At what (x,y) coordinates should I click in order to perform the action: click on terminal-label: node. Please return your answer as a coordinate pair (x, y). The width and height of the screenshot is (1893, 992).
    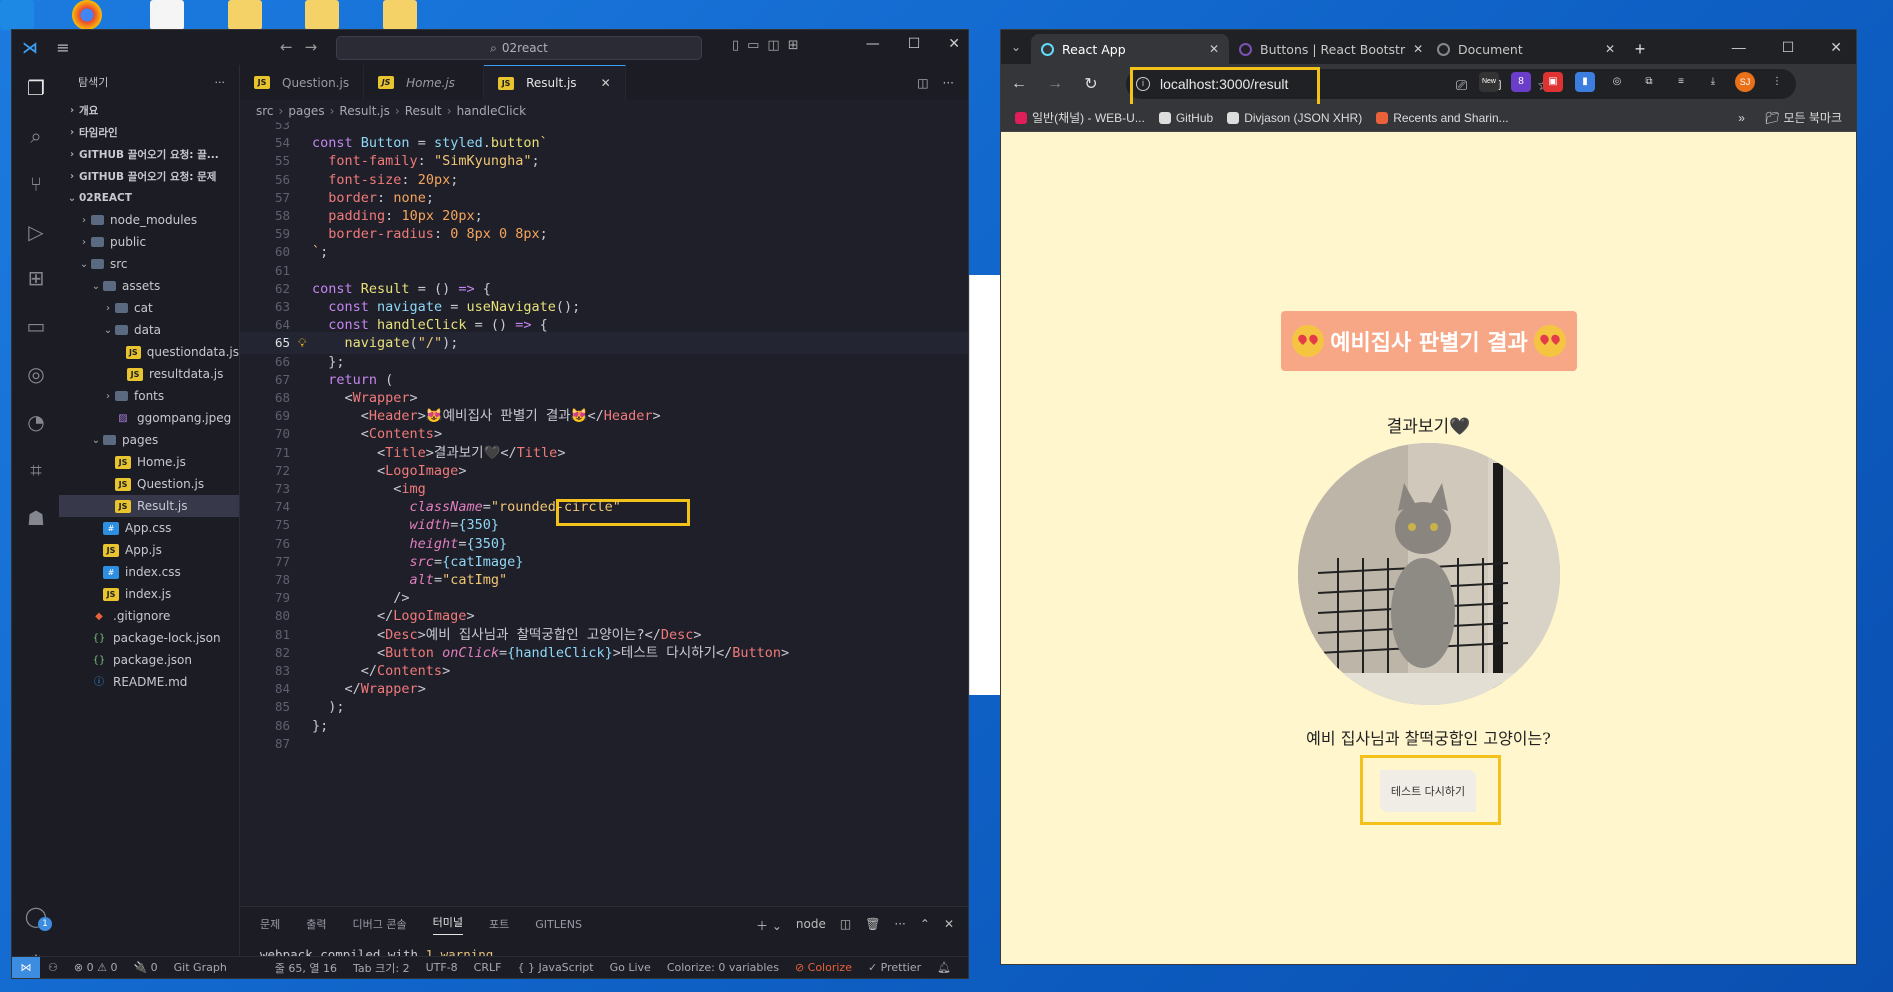
    Looking at the image, I should click on (811, 925).